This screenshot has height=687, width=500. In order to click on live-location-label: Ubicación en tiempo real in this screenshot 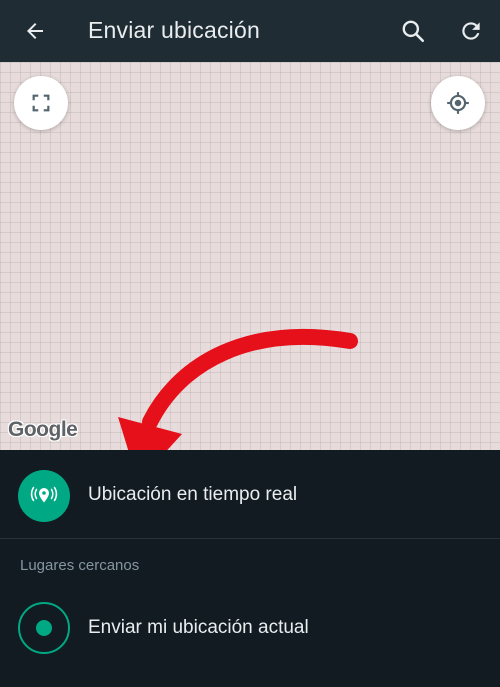, I will do `click(193, 494)`.